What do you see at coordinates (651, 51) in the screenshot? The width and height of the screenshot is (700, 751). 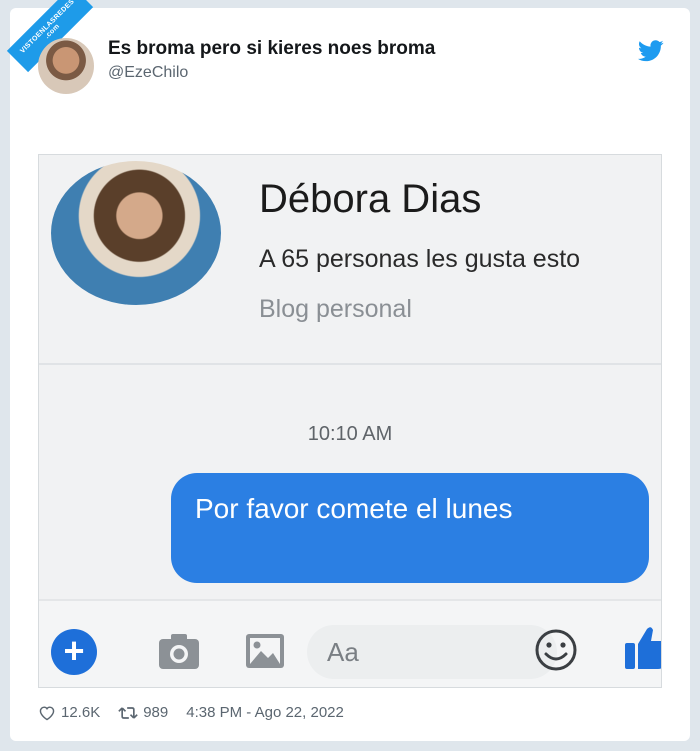 I see `twitter-bird-icon` at bounding box center [651, 51].